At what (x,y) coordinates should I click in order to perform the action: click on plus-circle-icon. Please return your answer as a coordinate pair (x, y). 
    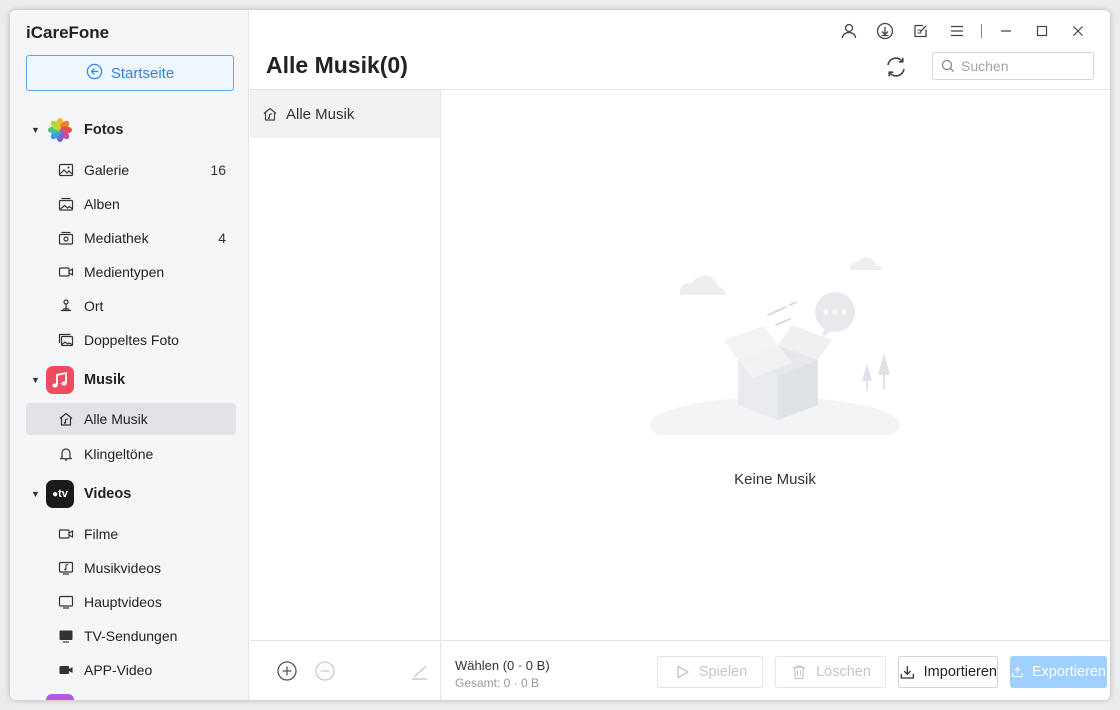
    Looking at the image, I should click on (287, 671).